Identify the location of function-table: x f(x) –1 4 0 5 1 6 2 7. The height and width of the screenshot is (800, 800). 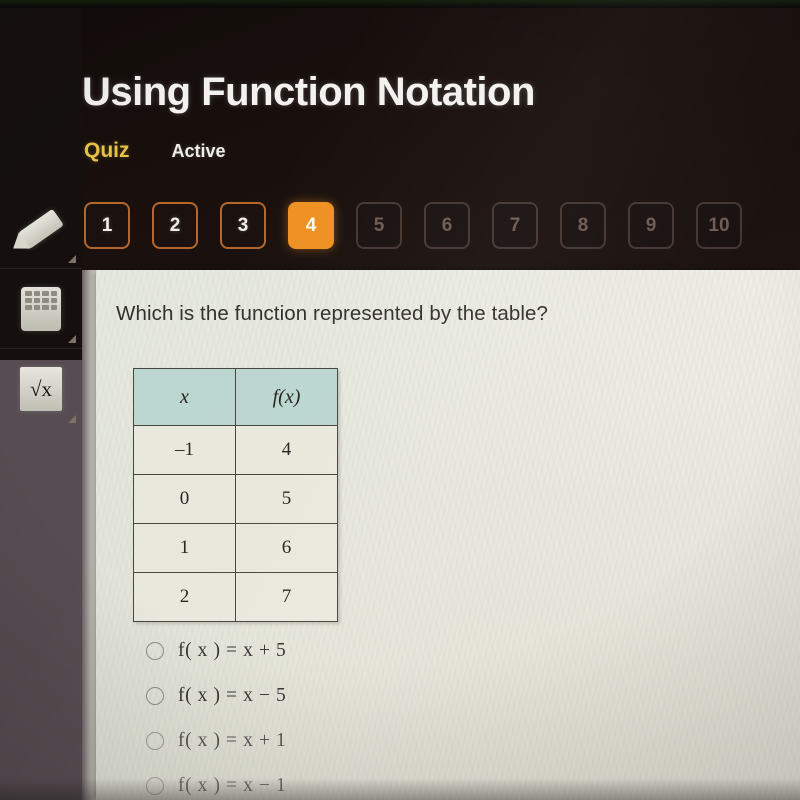
(235, 495).